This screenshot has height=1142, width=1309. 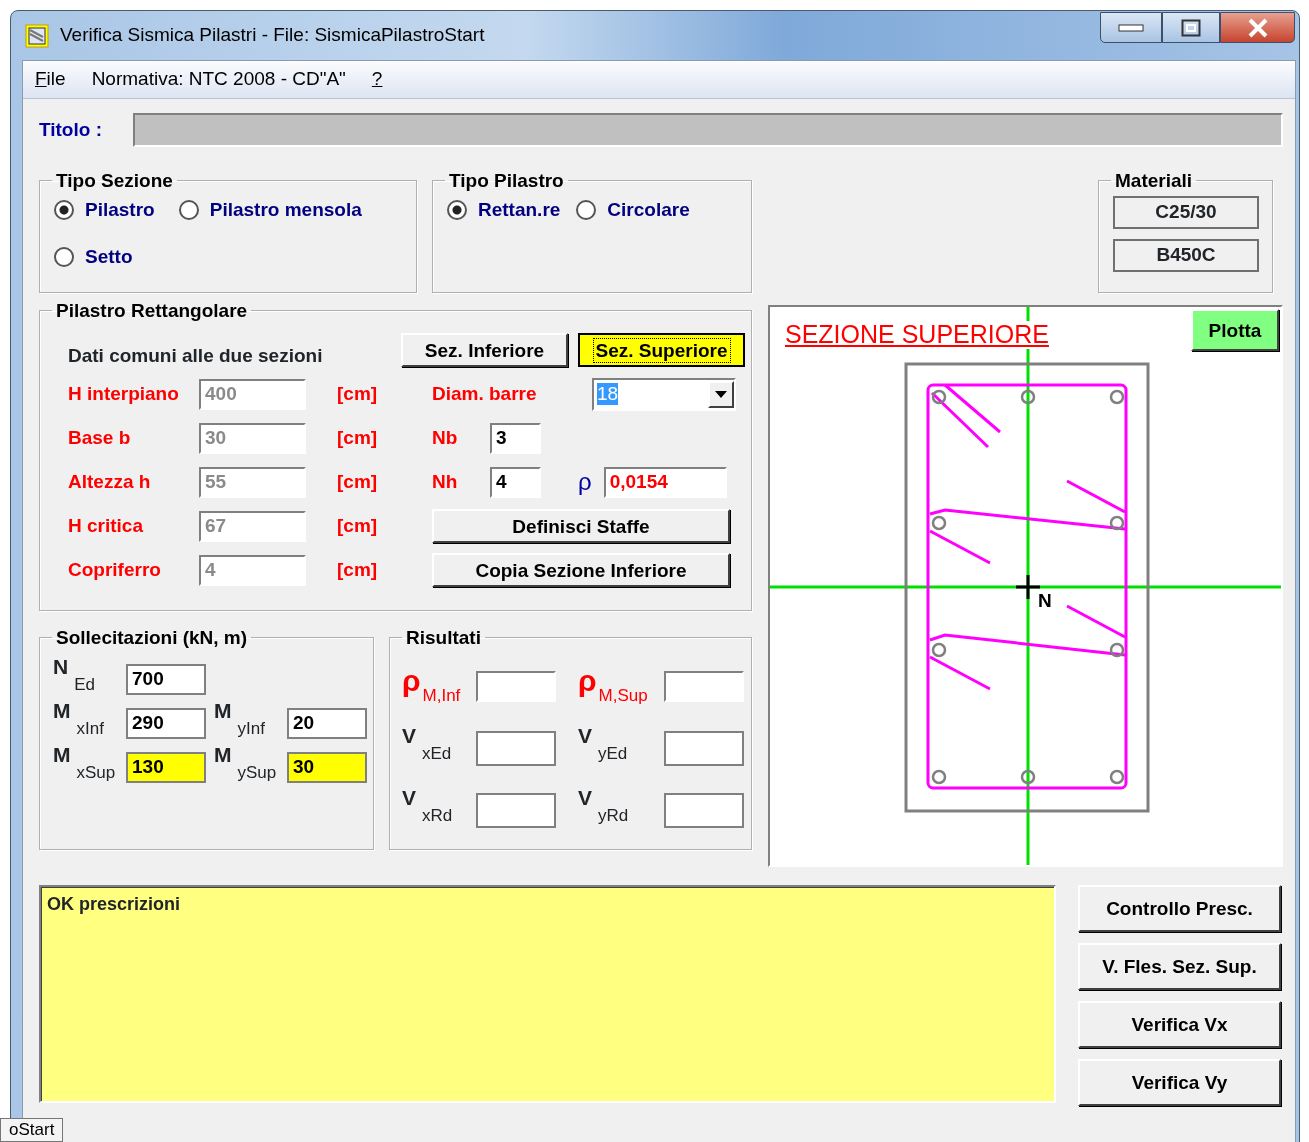 I want to click on field-label: Base b, so click(x=100, y=437).